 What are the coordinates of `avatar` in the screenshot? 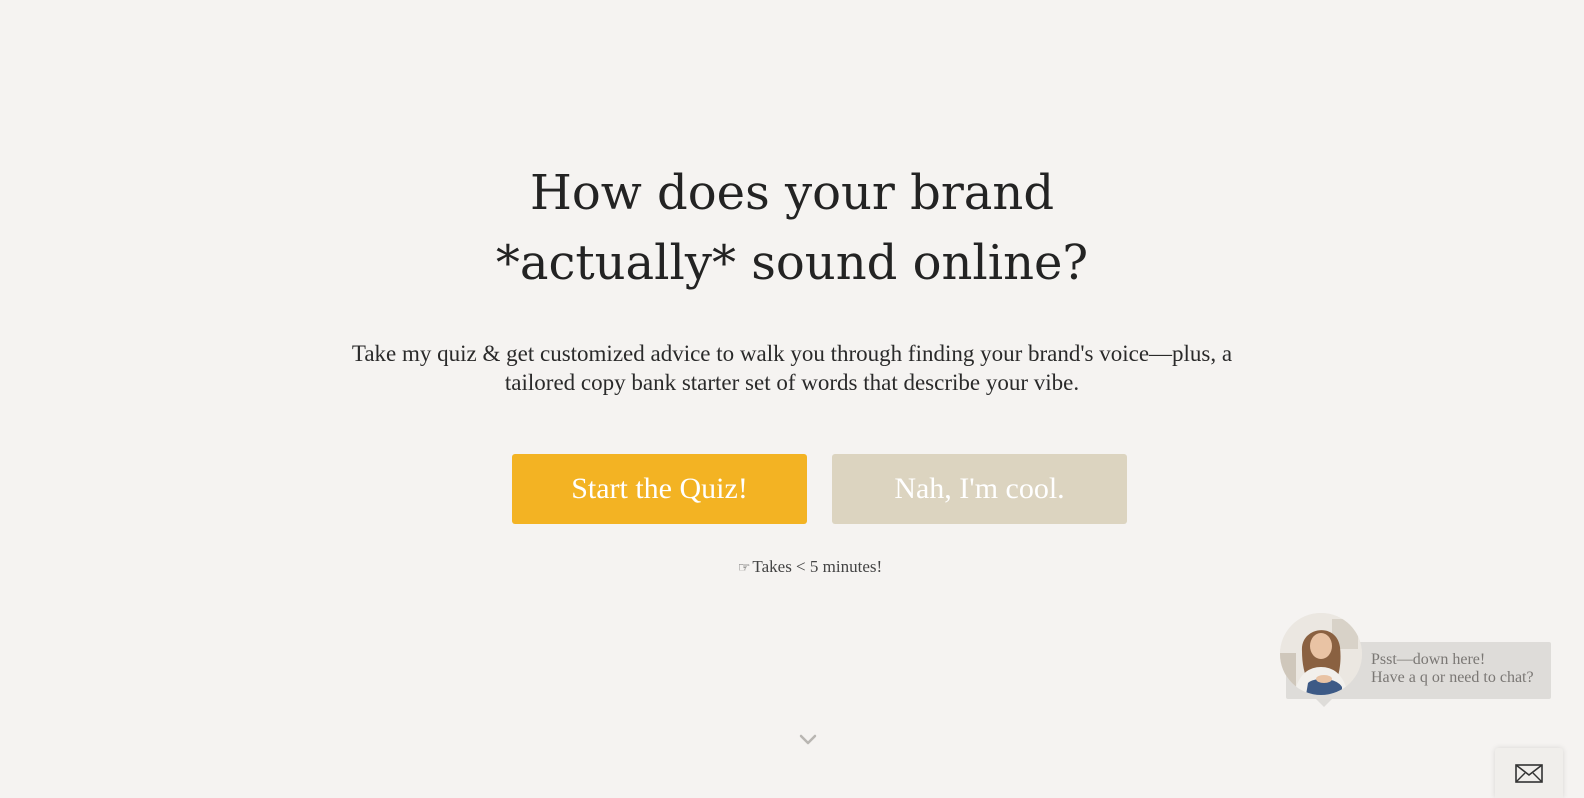 It's located at (1321, 654).